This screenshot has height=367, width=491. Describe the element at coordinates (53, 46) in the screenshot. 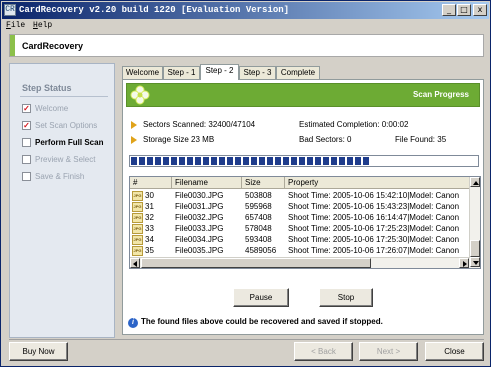

I see `banner-title: CardRecovery` at that location.